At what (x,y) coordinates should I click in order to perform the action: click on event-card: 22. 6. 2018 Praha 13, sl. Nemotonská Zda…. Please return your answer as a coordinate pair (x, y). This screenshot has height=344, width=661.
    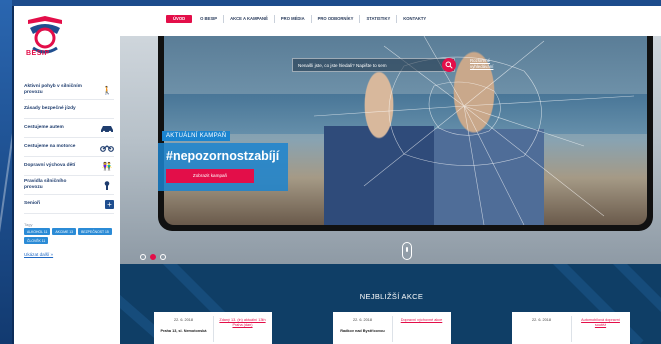
    Looking at the image, I should click on (213, 328).